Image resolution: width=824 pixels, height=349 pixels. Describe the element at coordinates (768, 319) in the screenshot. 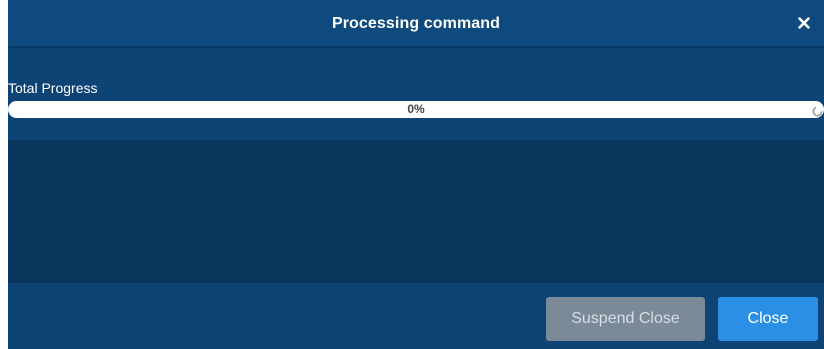

I see `close-button: Close` at that location.